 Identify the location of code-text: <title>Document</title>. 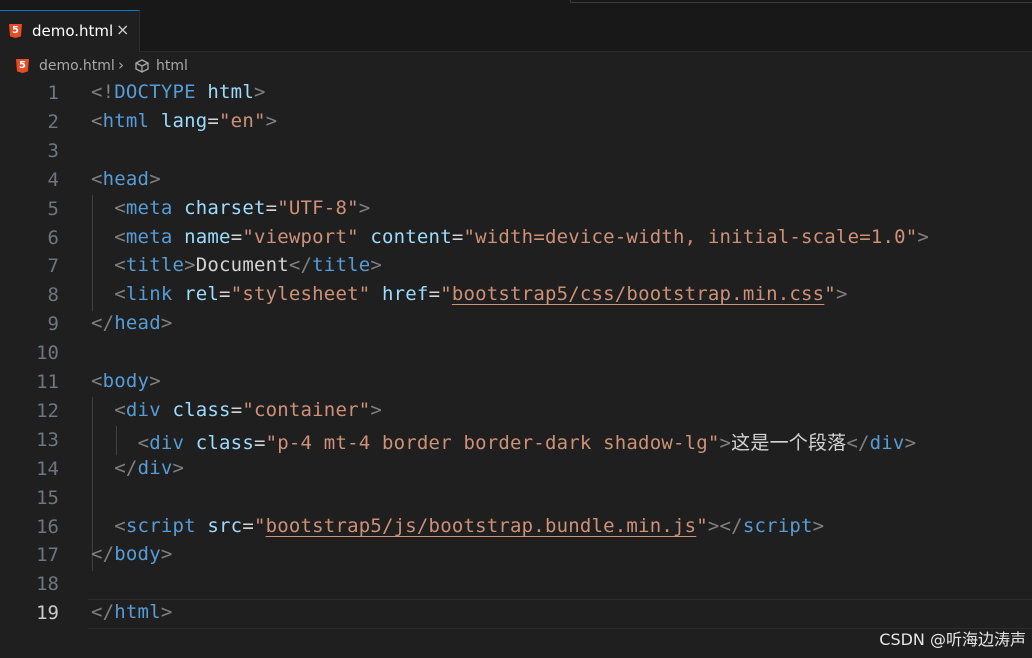
(236, 265).